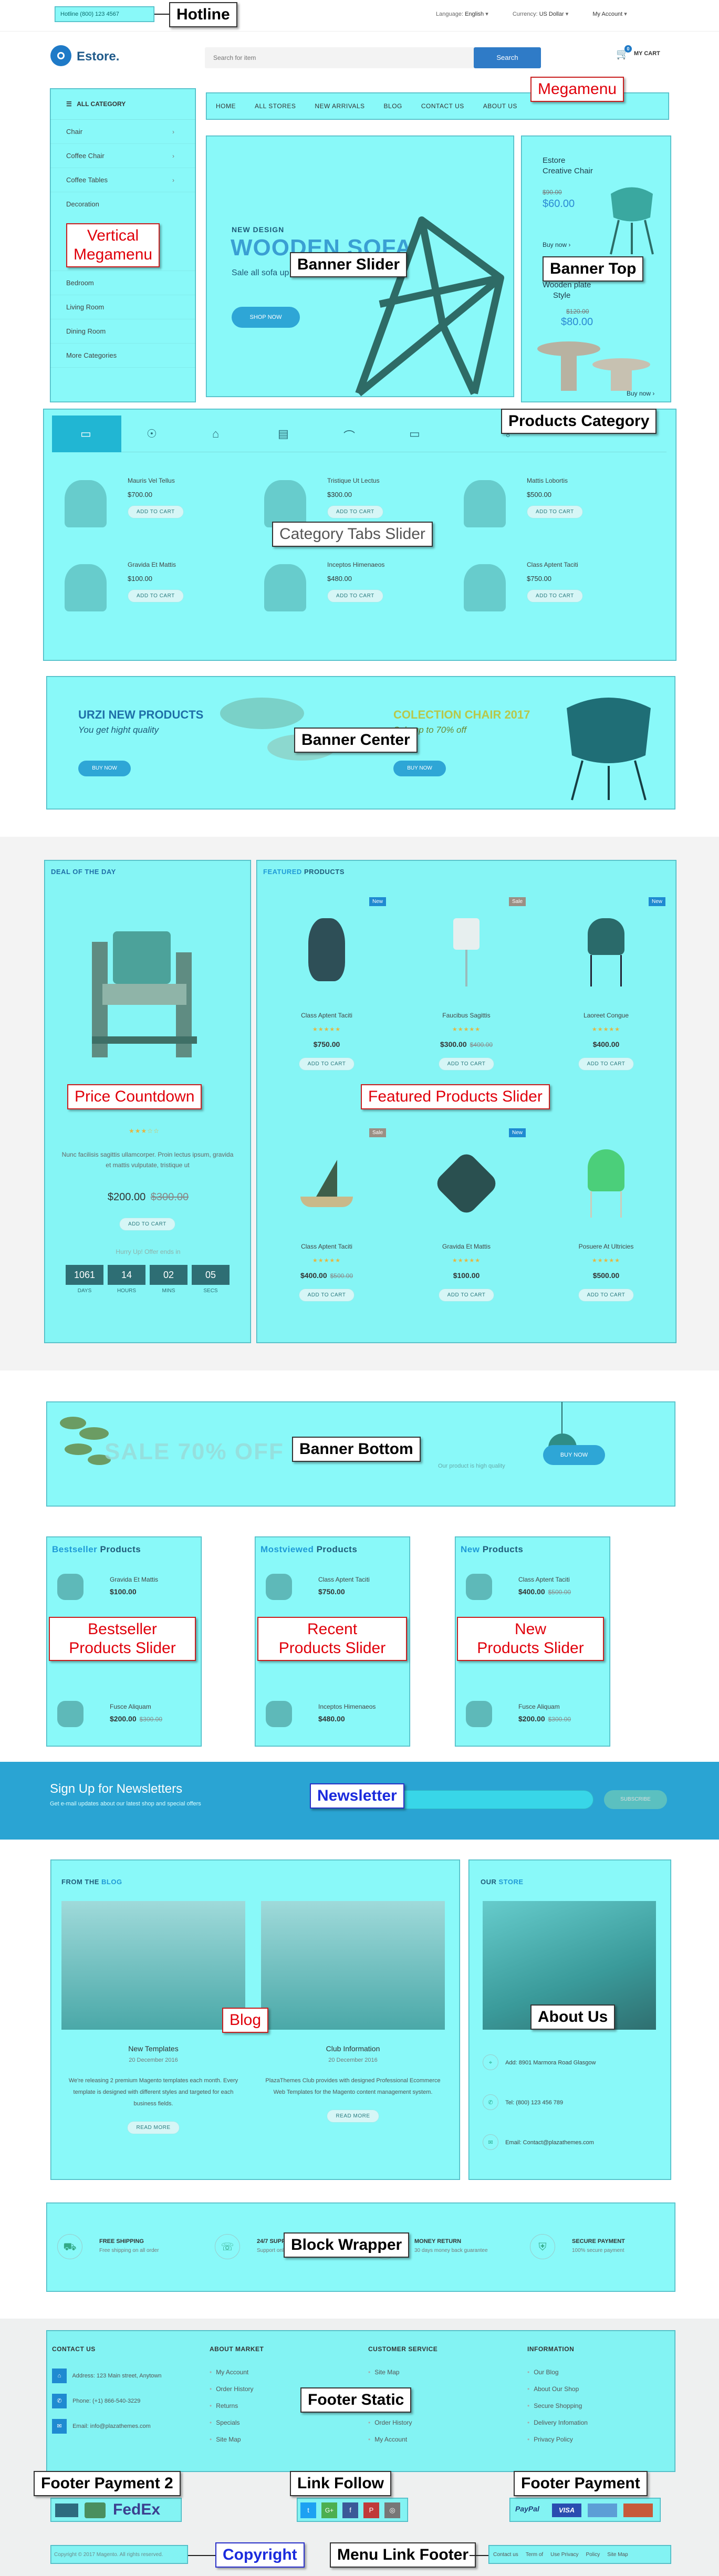 This screenshot has width=719, height=2576. I want to click on footer-menu-link: Term of, so click(534, 2555).